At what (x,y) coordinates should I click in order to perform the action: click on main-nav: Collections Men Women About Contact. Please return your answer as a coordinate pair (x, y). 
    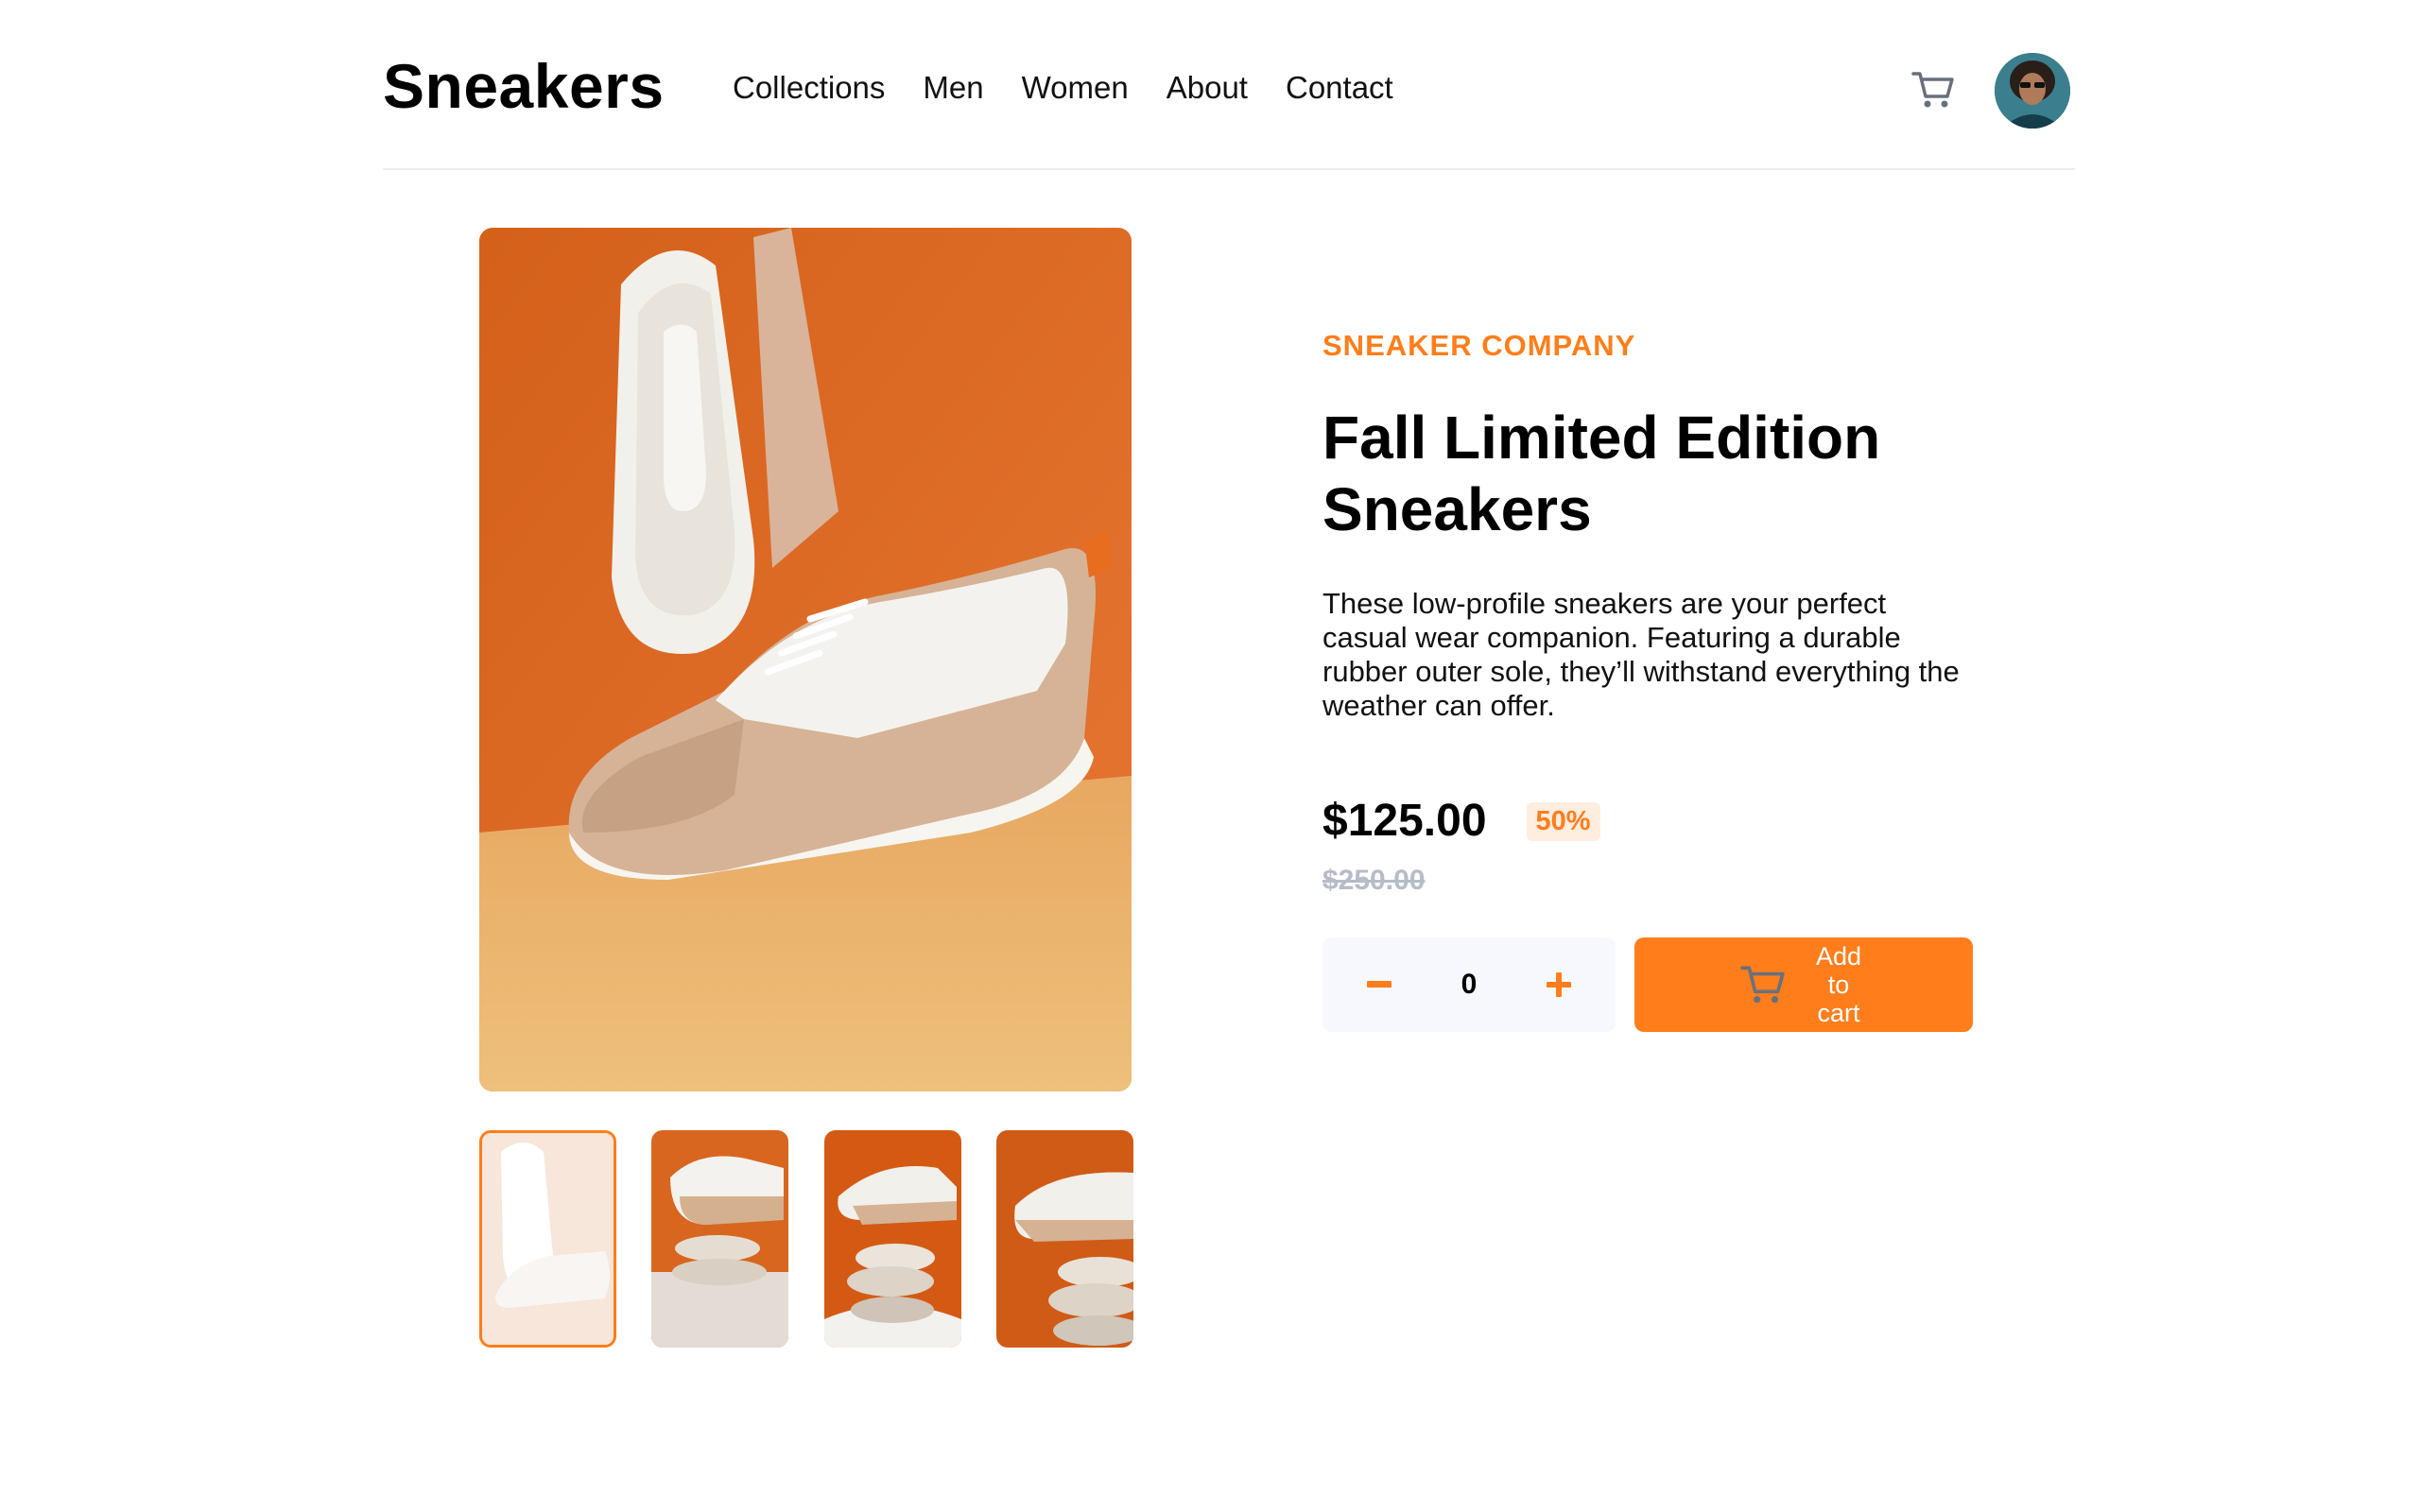
    Looking at the image, I should click on (1063, 87).